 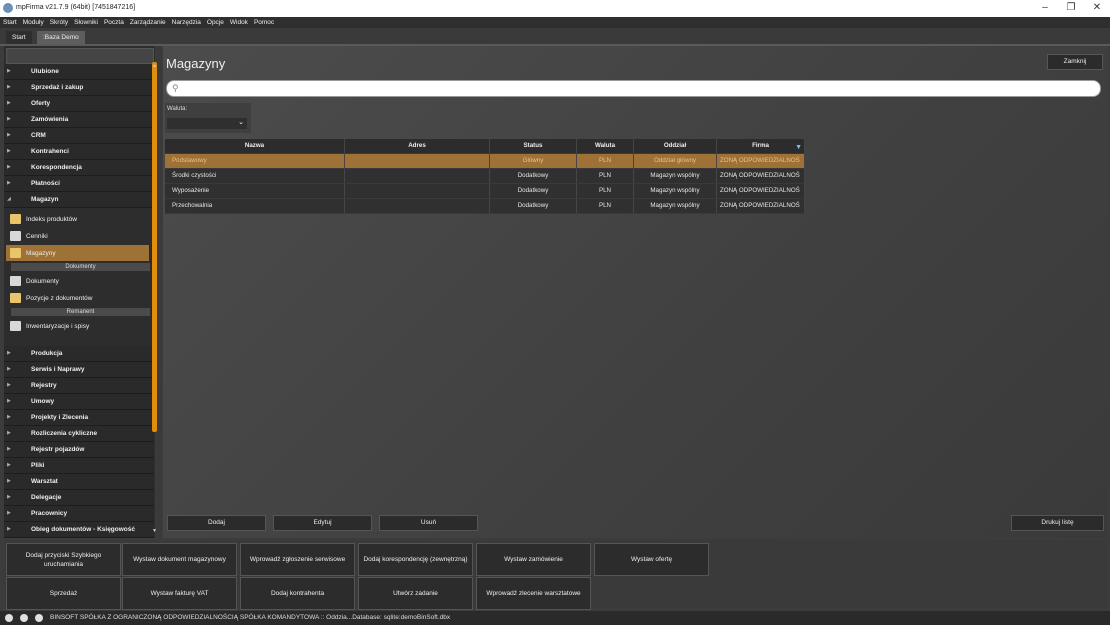 What do you see at coordinates (77, 298) in the screenshot?
I see `sidebar-item-pozycje: Pozycje z dokumentów` at bounding box center [77, 298].